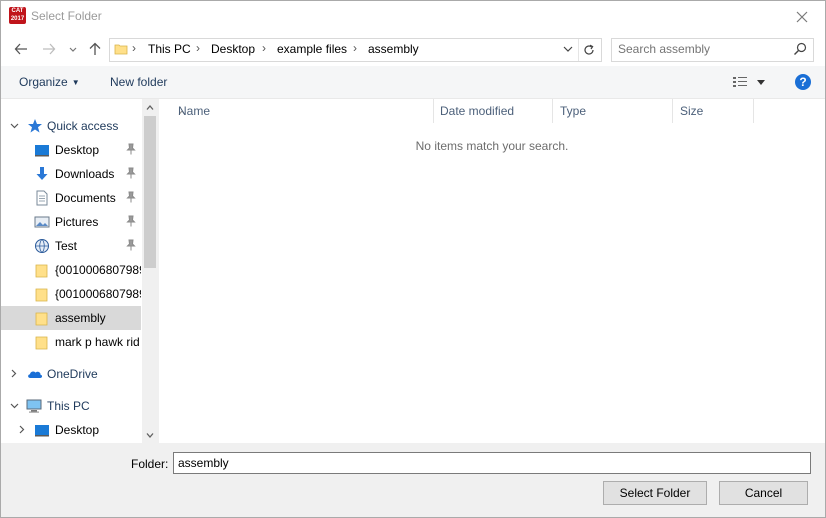  Describe the element at coordinates (71, 222) in the screenshot. I see `sidebar-item-pictures: Pictures` at that location.